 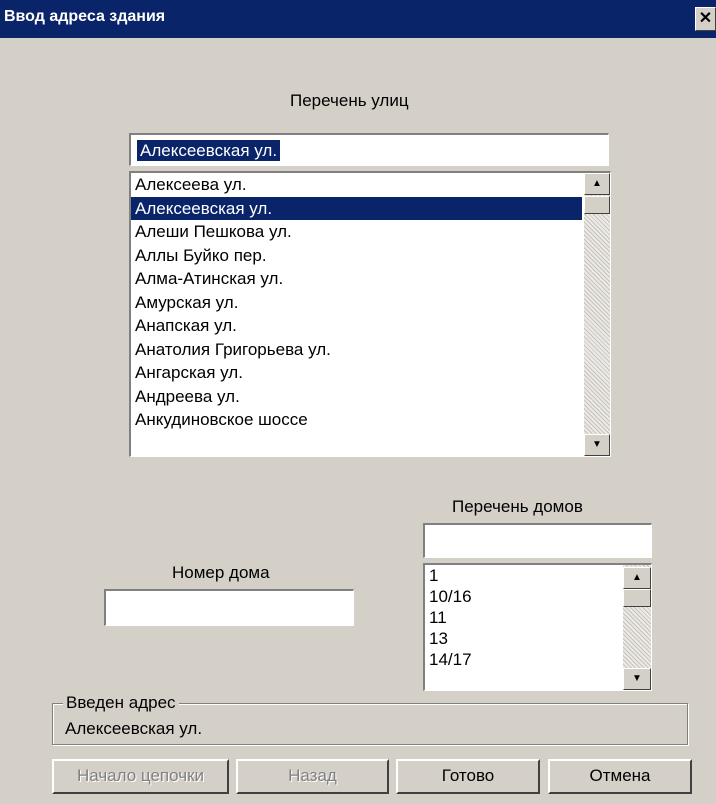 I want to click on list-item: 14/17, so click(x=523, y=659).